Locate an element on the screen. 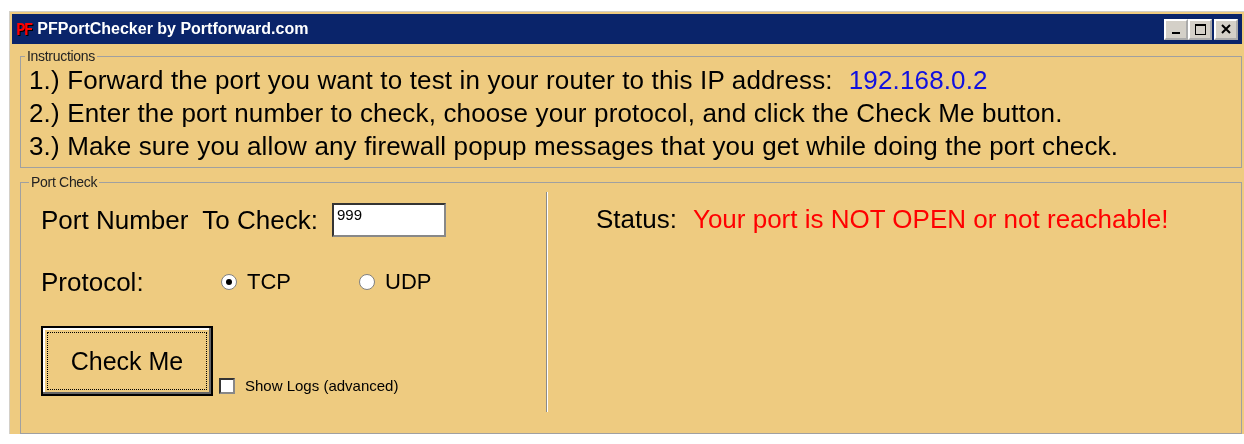 The image size is (1244, 444). show-logs-checkbox: Show Logs (advanced) is located at coordinates (309, 385).